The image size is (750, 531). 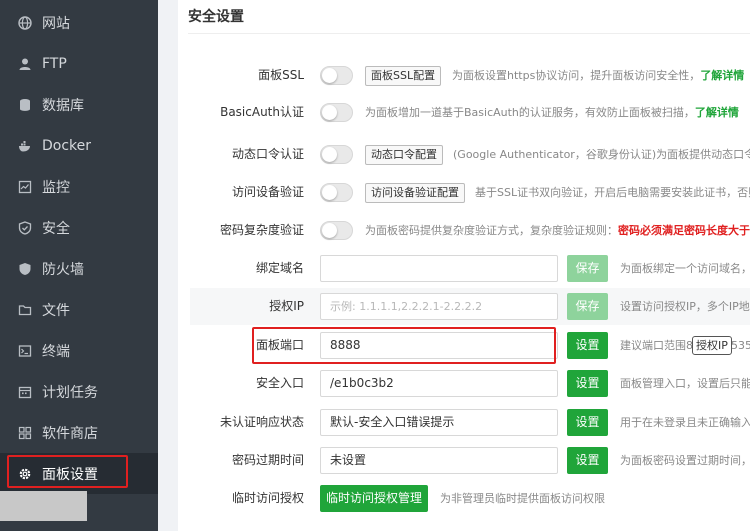 I want to click on setting-label: 授权IP, so click(x=286, y=306).